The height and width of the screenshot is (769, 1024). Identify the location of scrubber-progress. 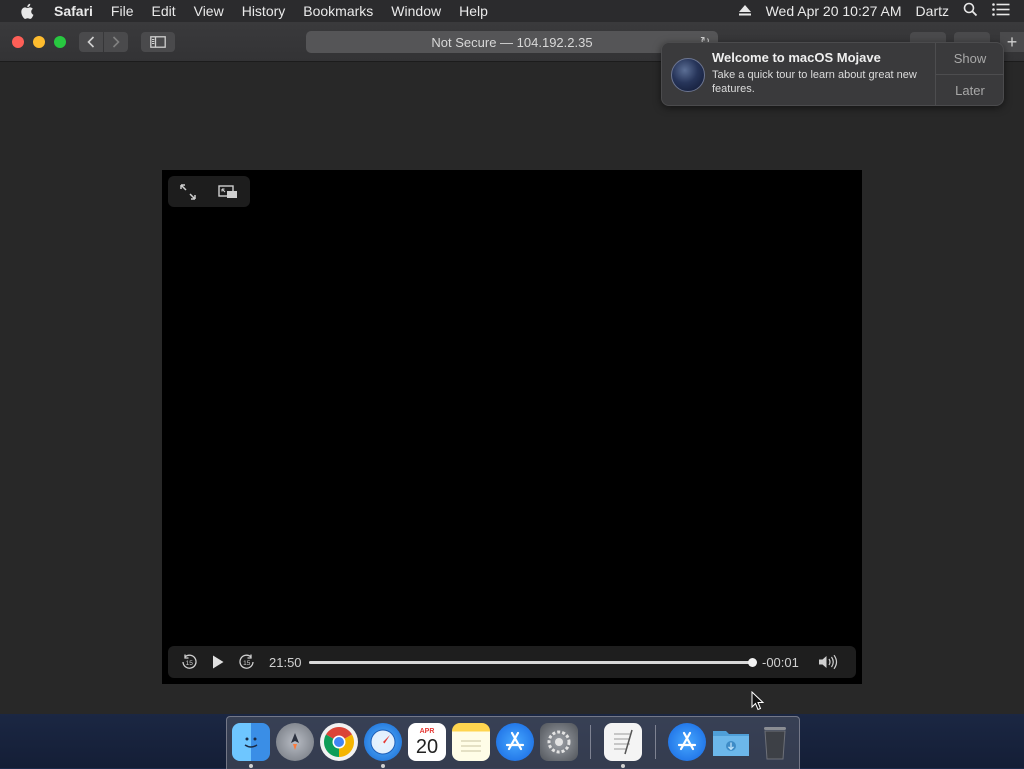
(531, 662).